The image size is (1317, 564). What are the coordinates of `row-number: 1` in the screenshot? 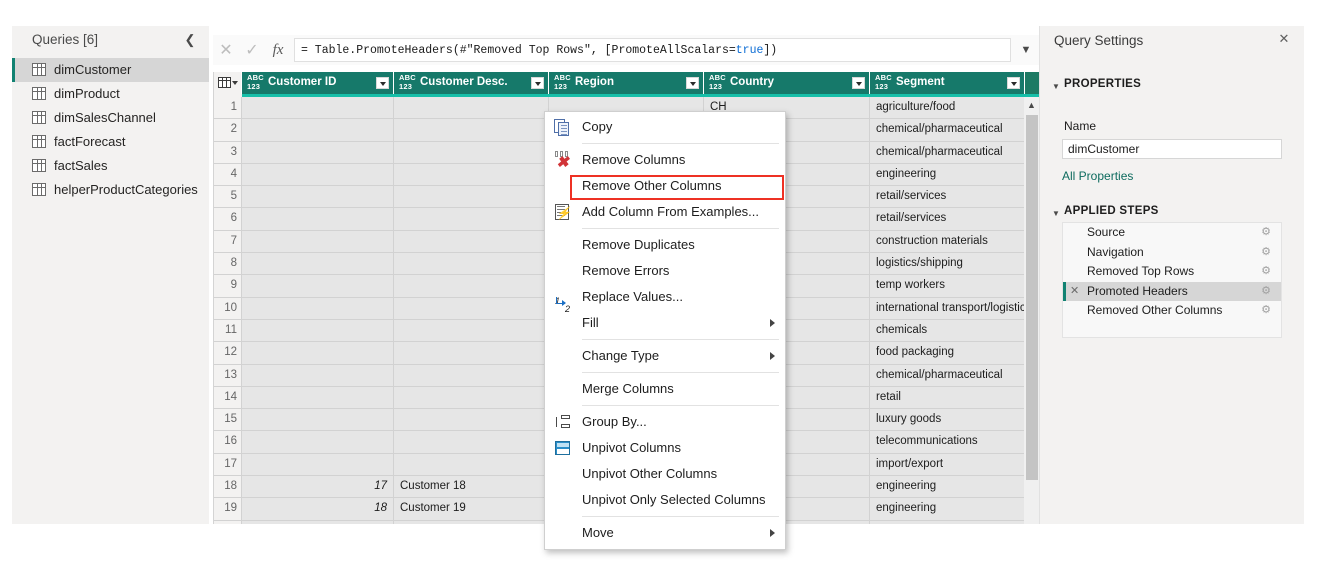 It's located at (228, 108).